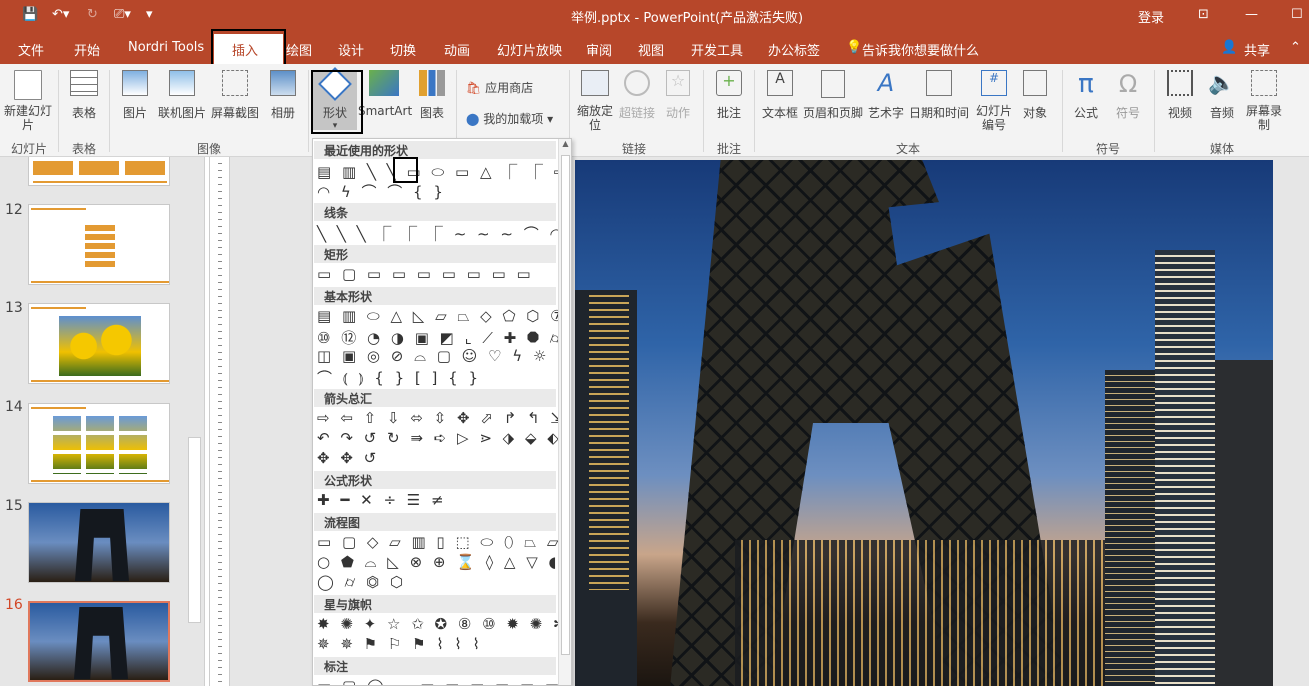 This screenshot has width=1309, height=686. What do you see at coordinates (444, 356) in the screenshot?
I see `basic-shapes-row-3: ◫ ▣ ◎ ⊘ ⌓ ▢ ☺ ♡ ϟ ☼ ☾ ☁` at bounding box center [444, 356].